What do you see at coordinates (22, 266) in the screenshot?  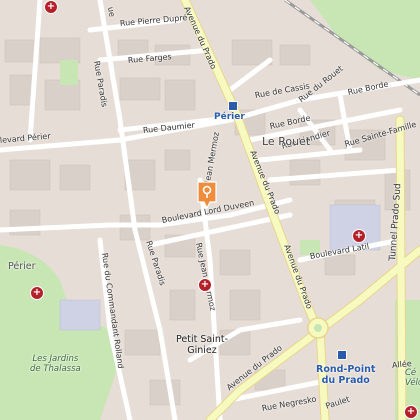 I see `area-label-perier: Périer` at bounding box center [22, 266].